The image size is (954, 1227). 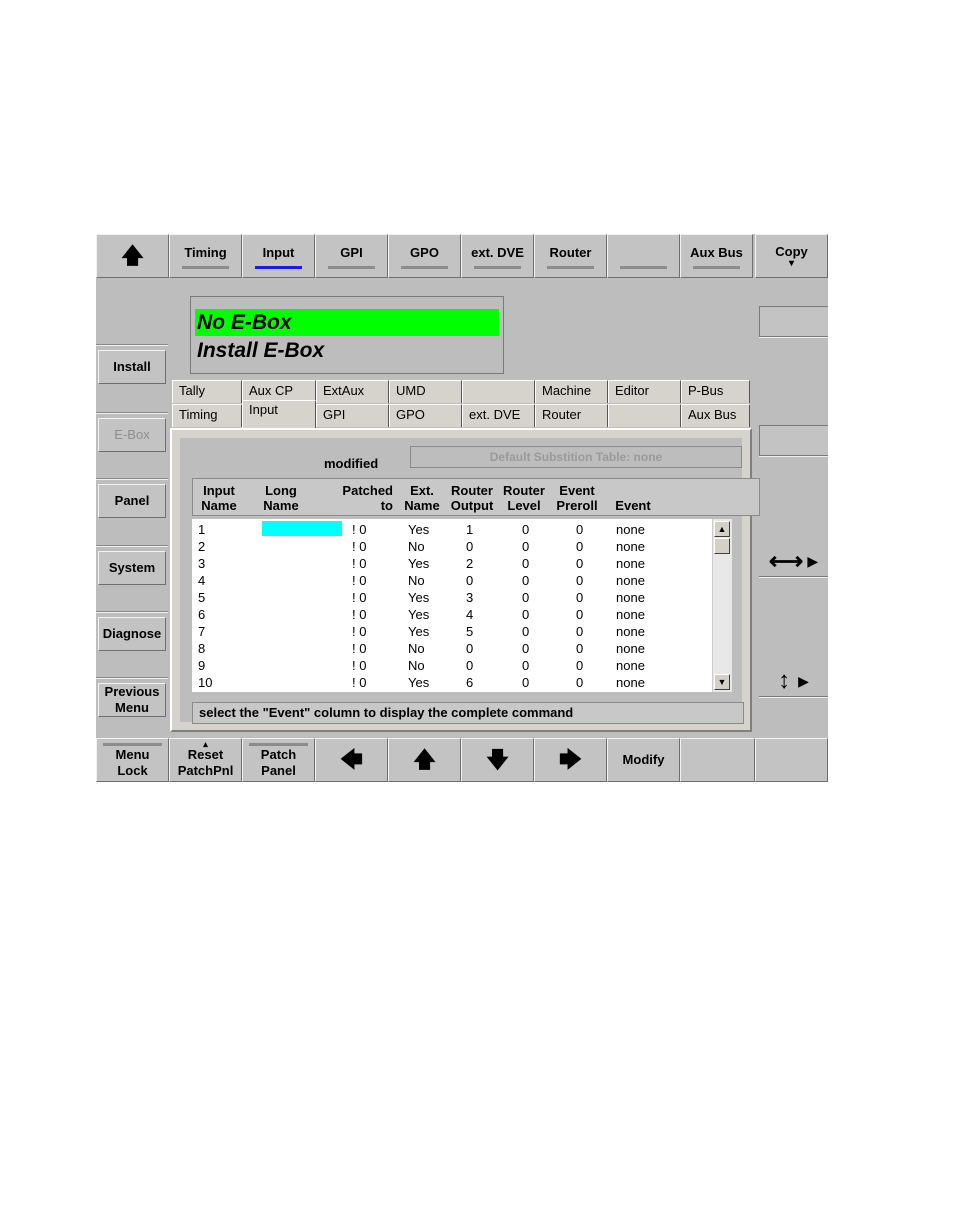 What do you see at coordinates (722, 682) in the screenshot?
I see `scroll-down-icon: ▼` at bounding box center [722, 682].